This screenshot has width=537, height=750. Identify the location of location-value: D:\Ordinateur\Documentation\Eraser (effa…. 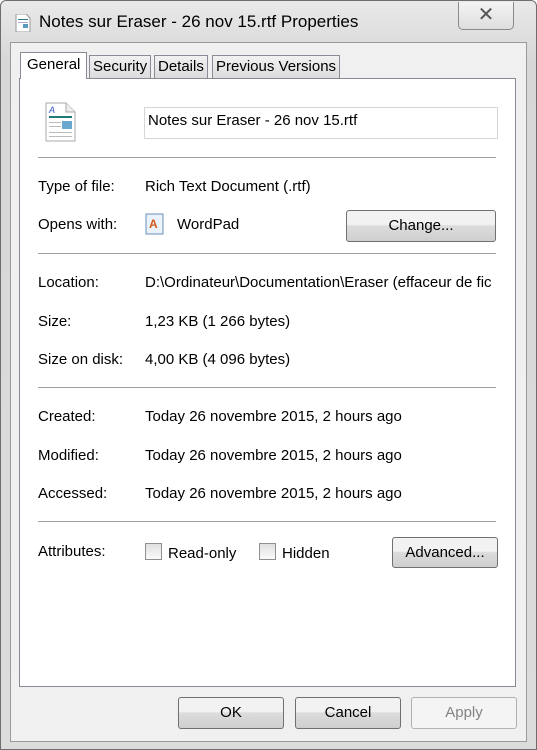
(318, 282).